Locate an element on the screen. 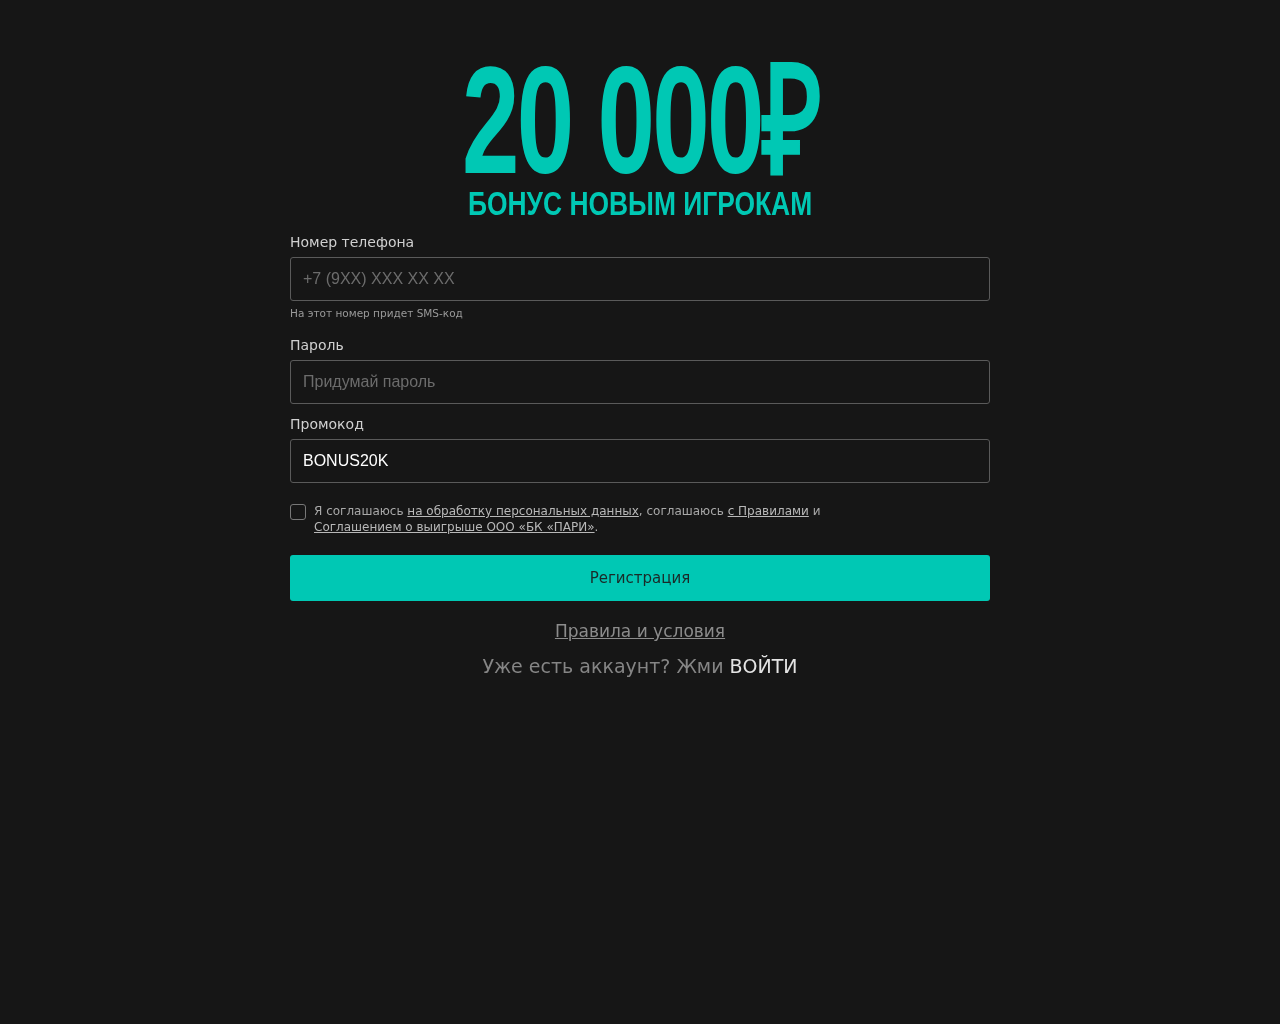  input-field: +7 (9XX) XXX XX XX is located at coordinates (640, 279).